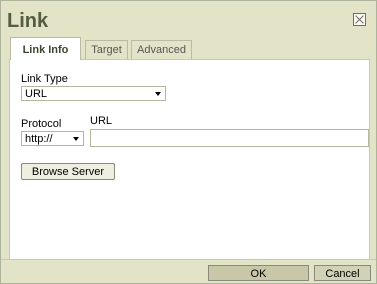 Image resolution: width=377 pixels, height=284 pixels. Describe the element at coordinates (28, 21) in the screenshot. I see `dialog-title: Link` at that location.